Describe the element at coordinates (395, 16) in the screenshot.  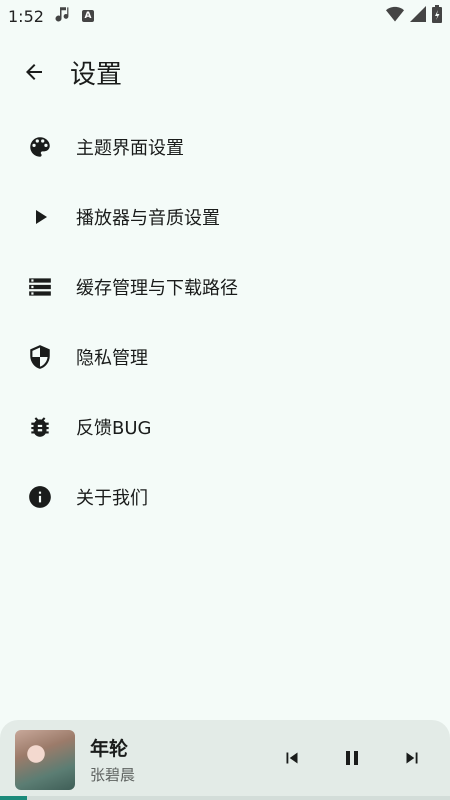
I see `wifi-icon` at that location.